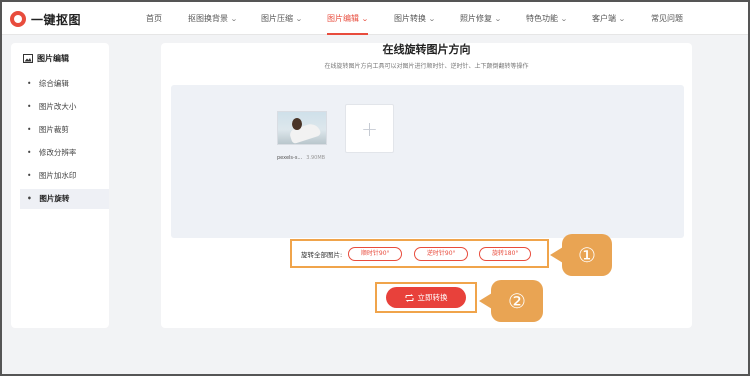 The height and width of the screenshot is (376, 750). Describe the element at coordinates (505, 253) in the screenshot. I see `rotate-180-button: 旋转180°` at that location.